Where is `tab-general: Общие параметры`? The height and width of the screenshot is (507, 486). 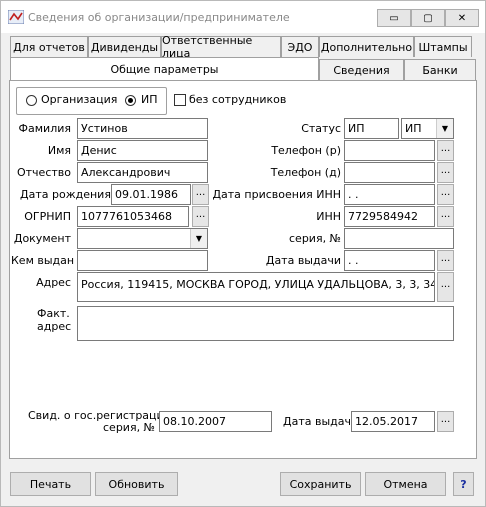 tab-general: Общие параметры is located at coordinates (164, 69).